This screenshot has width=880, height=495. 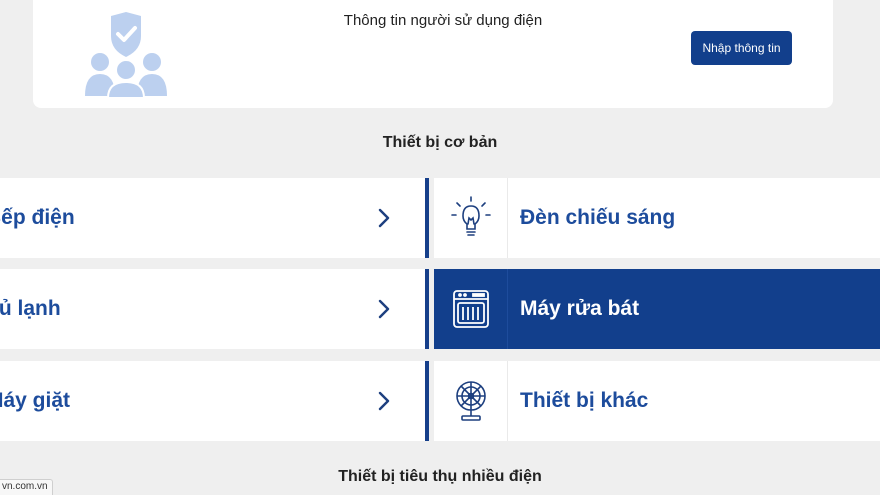 I want to click on fan-icon, so click(x=470, y=401).